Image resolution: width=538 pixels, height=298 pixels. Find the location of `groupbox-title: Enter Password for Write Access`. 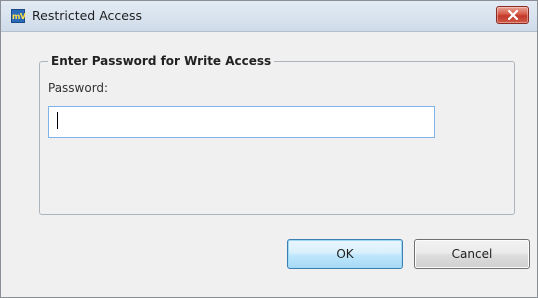

groupbox-title: Enter Password for Write Access is located at coordinates (161, 61).